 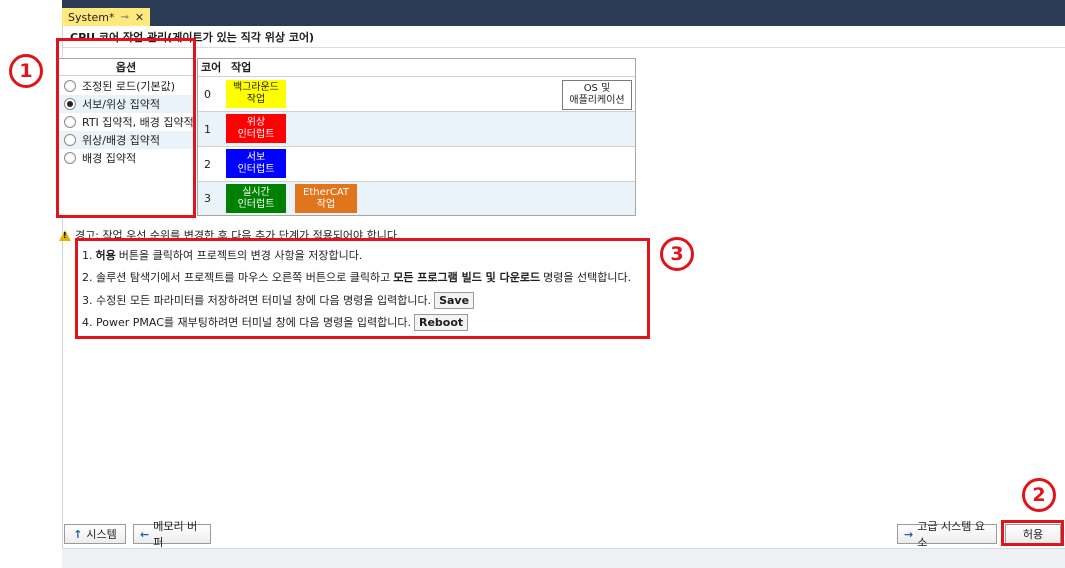 I want to click on os-label-line1: OS 및, so click(x=597, y=88).